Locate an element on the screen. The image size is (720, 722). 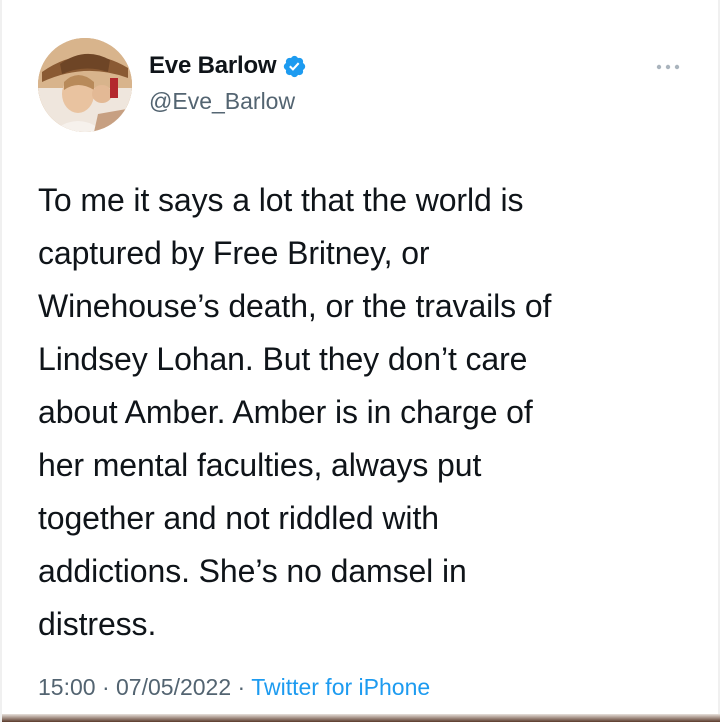
tweet-text-line: addictions. She’s no damsel in is located at coordinates (252, 571).